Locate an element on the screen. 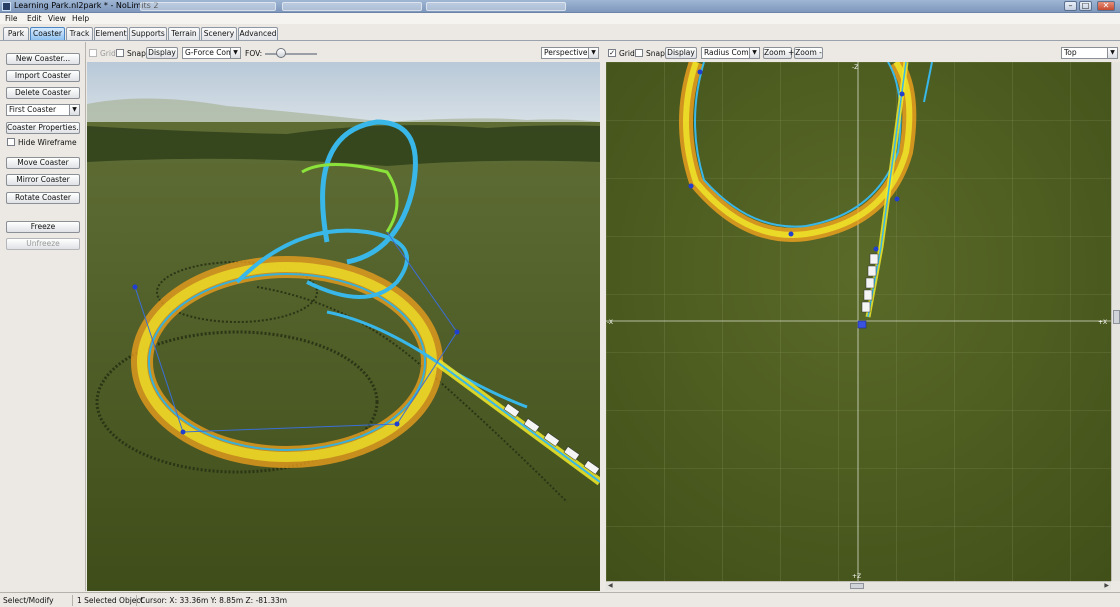 This screenshot has height=607, width=1120. menu-edit: Edit is located at coordinates (34, 18).